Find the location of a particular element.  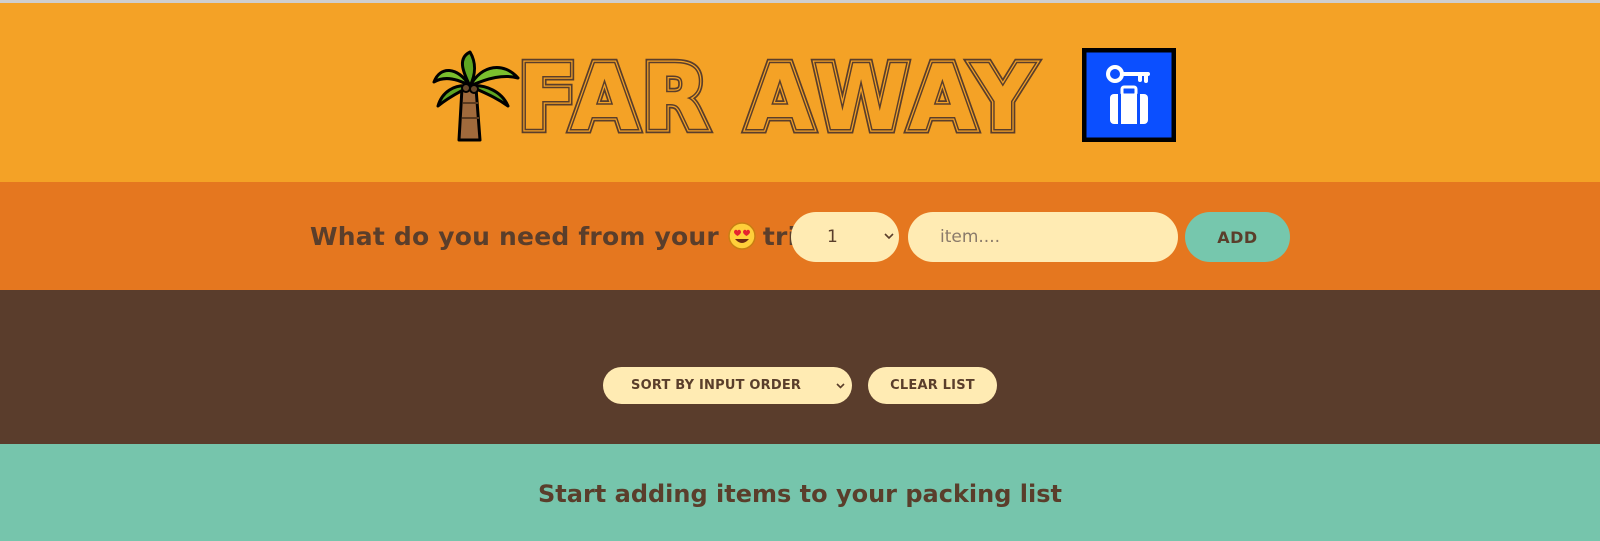

add-button-label: ADD is located at coordinates (1237, 237).